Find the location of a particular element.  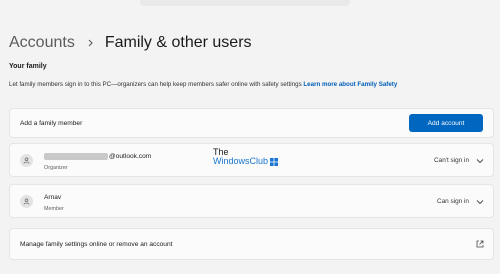

page-title: Family & other users is located at coordinates (178, 42).